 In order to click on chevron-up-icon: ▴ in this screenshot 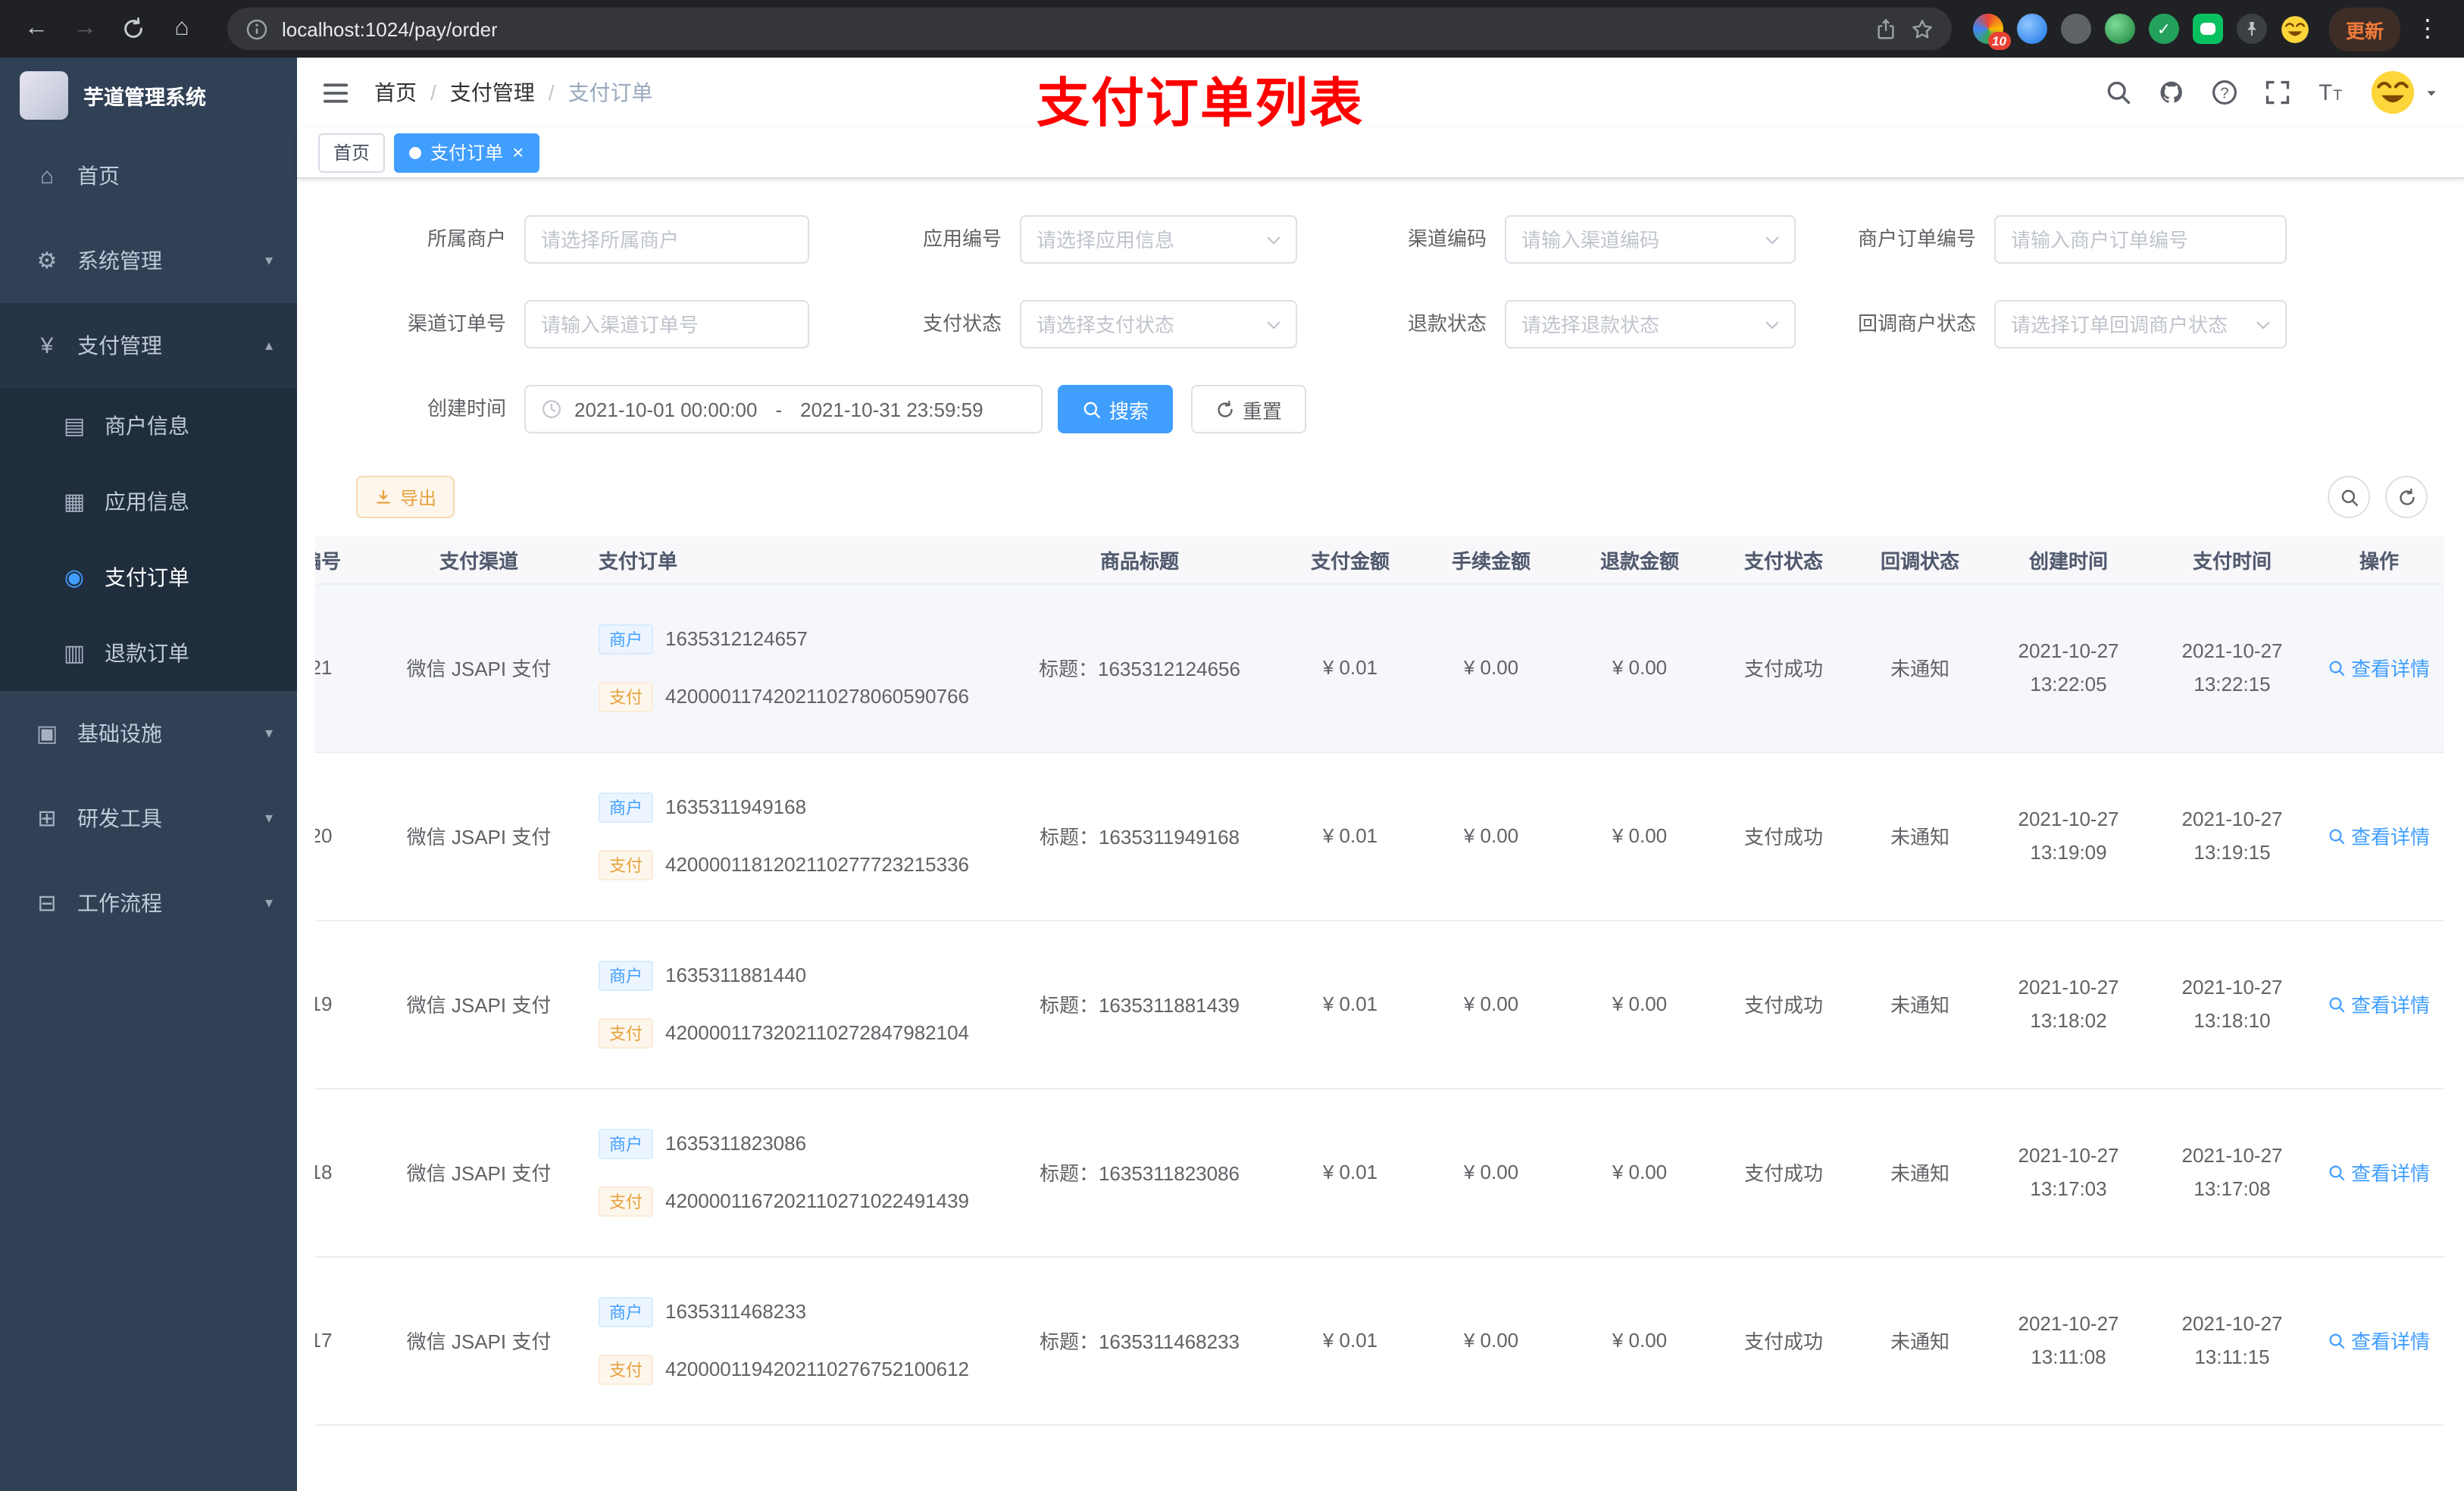, I will do `click(268, 345)`.